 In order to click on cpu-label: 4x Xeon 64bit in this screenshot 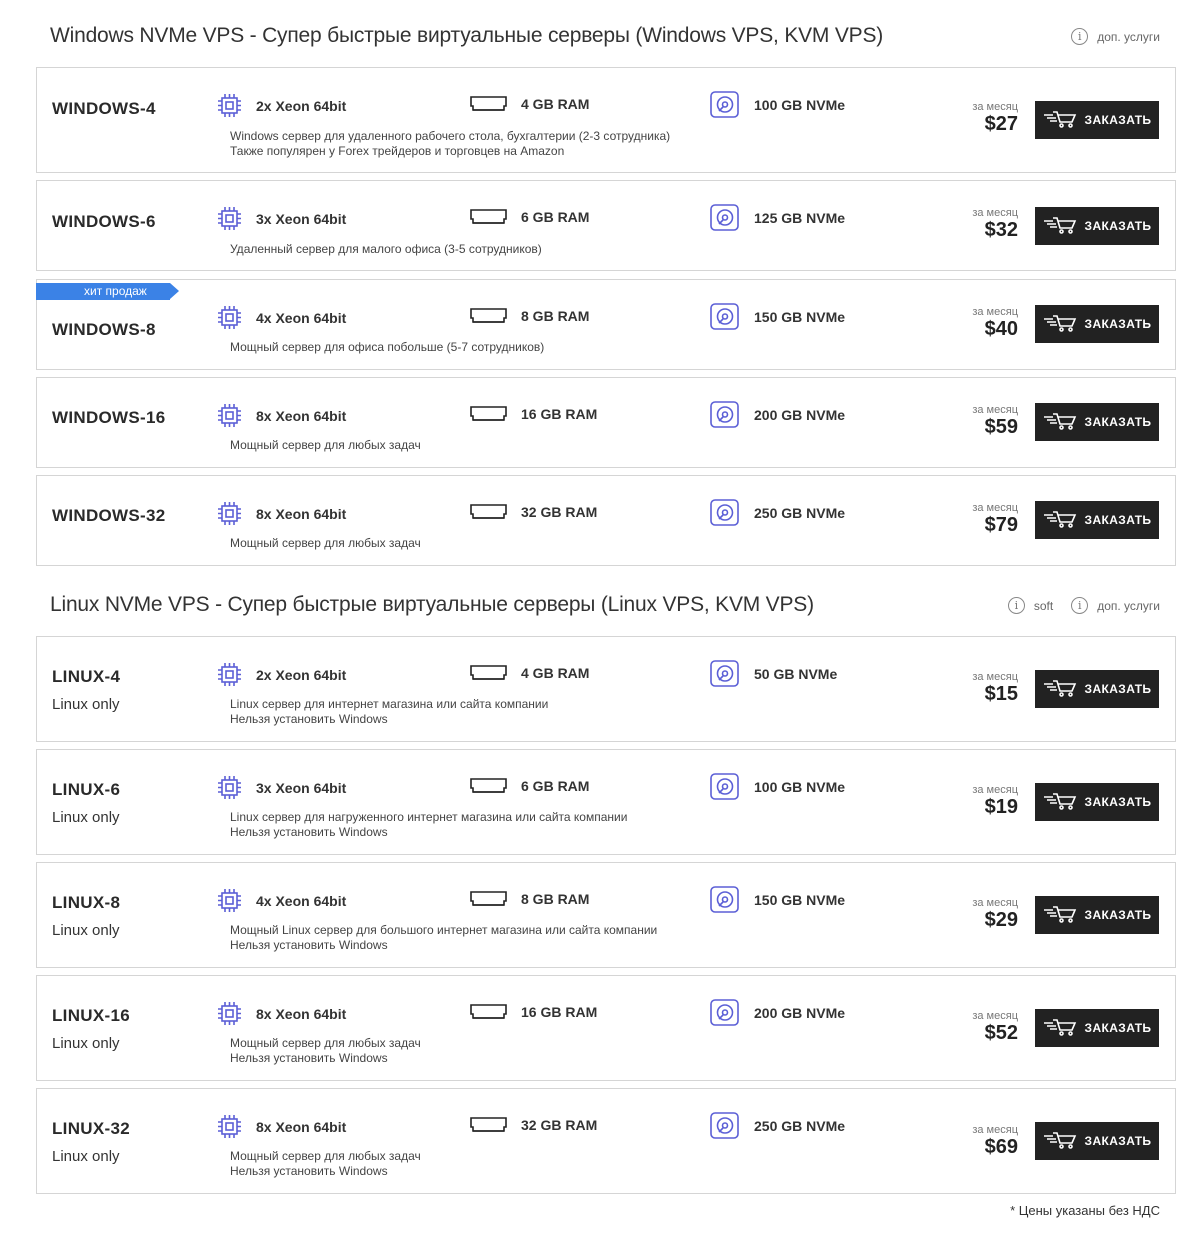, I will do `click(301, 900)`.